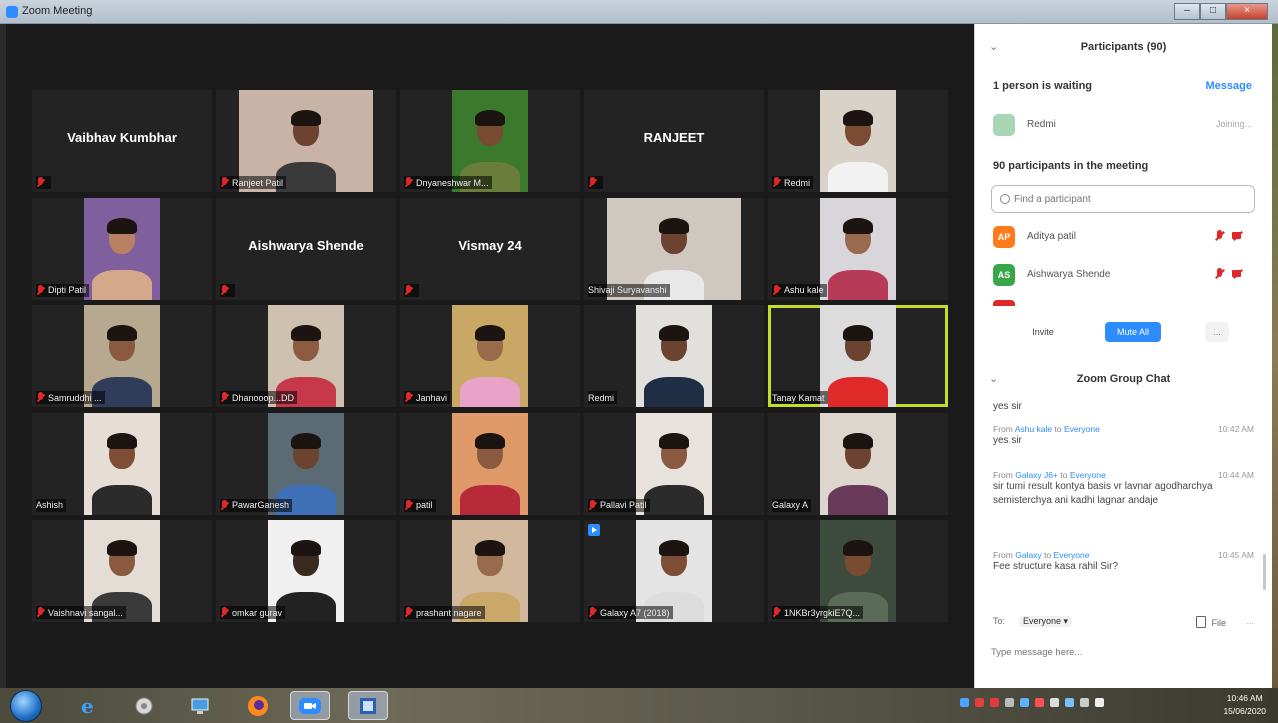 The width and height of the screenshot is (1278, 723). What do you see at coordinates (1123, 47) in the screenshot?
I see `participants-header: ⌄ Participants (90)` at bounding box center [1123, 47].